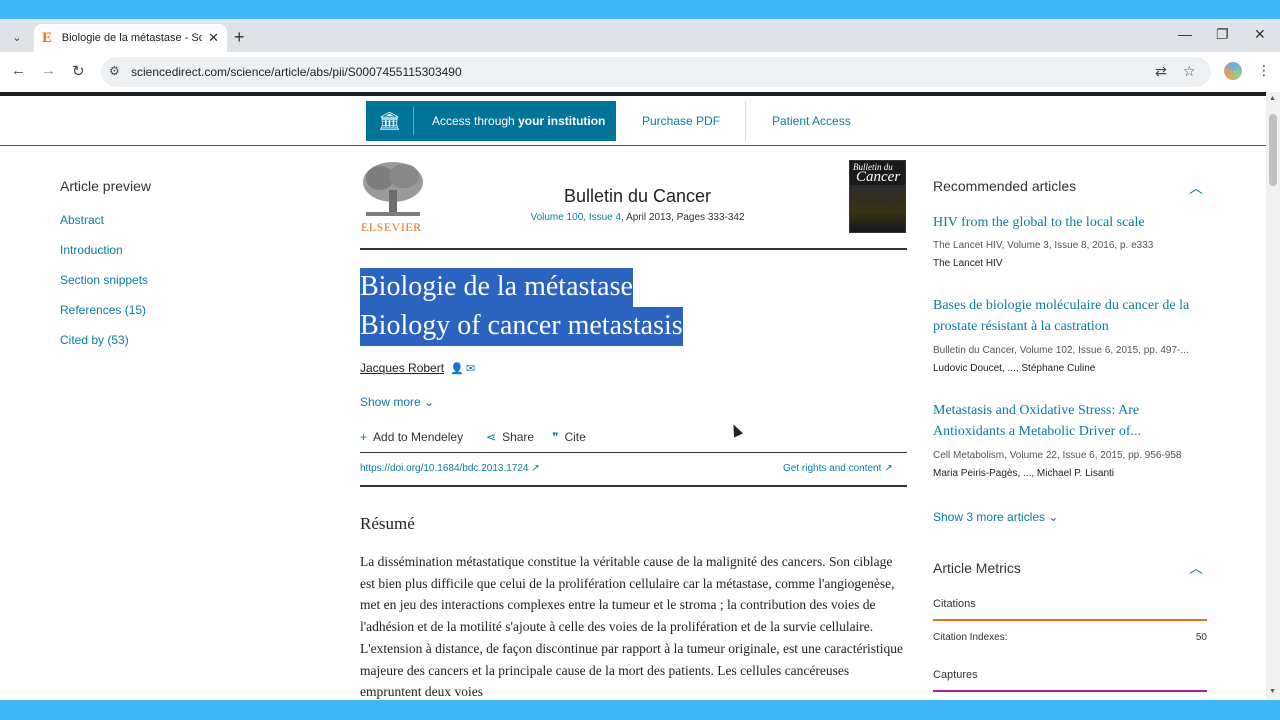  What do you see at coordinates (1005, 186) in the screenshot?
I see `recommended-title: Recommended articles` at bounding box center [1005, 186].